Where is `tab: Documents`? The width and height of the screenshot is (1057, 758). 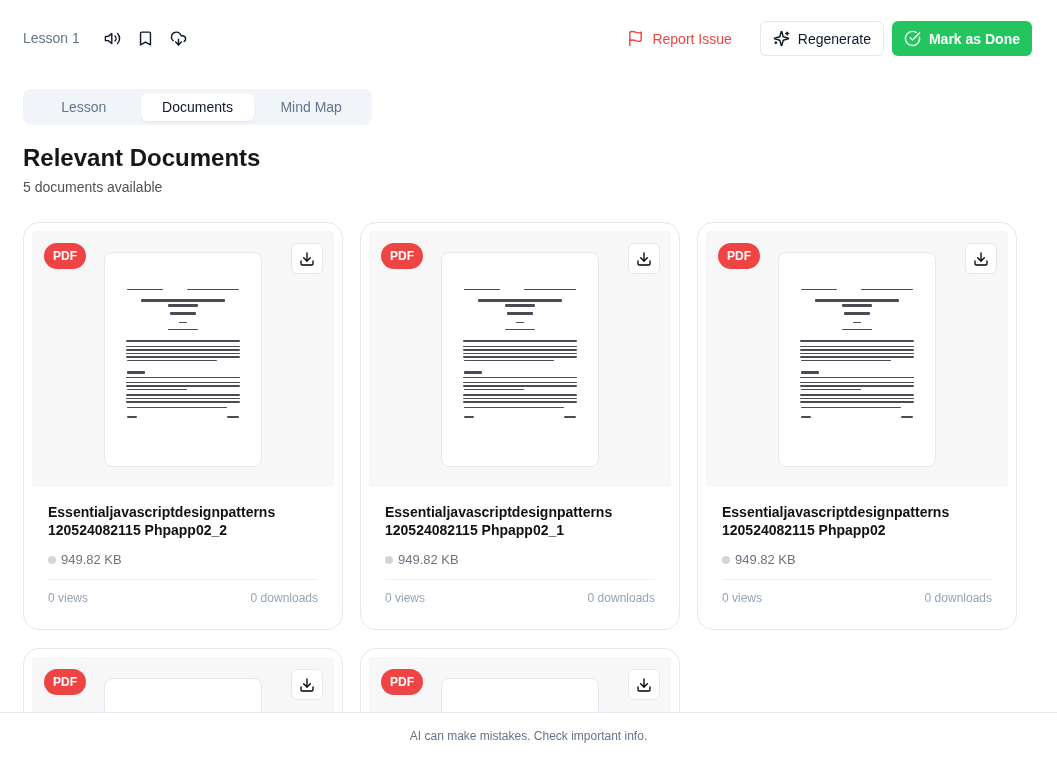
tab: Documents is located at coordinates (197, 107).